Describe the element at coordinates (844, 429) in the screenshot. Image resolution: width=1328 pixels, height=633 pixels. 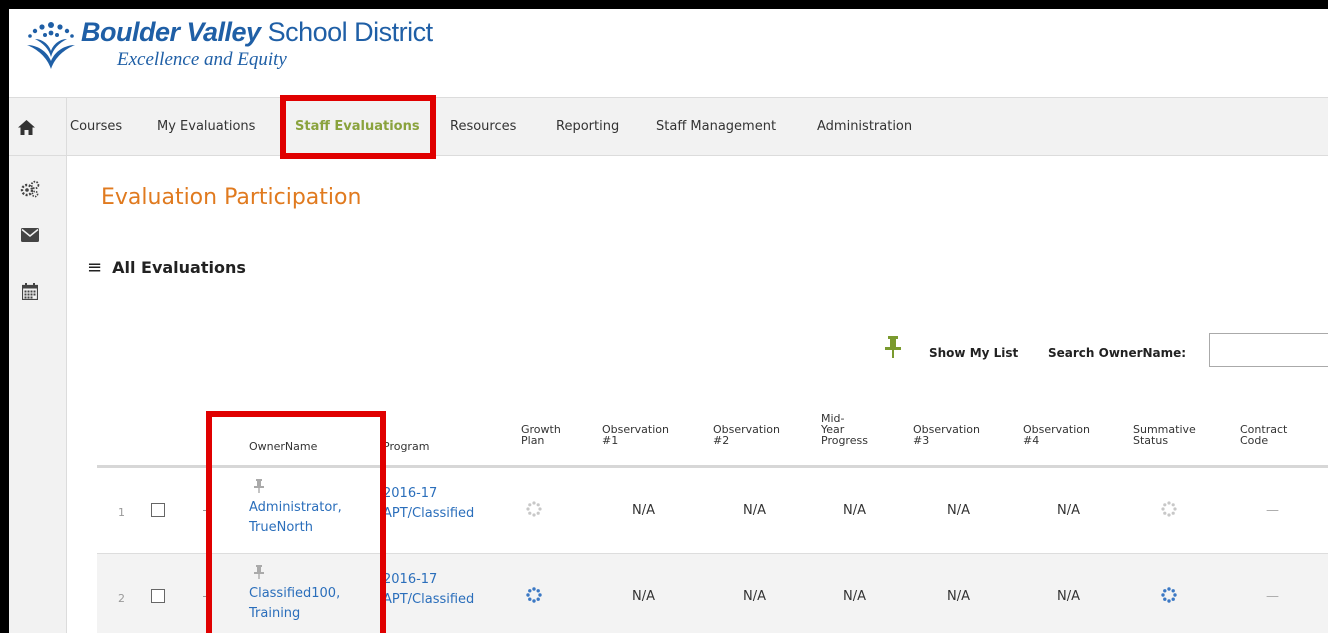
I see `col-header-midyear-progress: Mid- Year Progress` at that location.